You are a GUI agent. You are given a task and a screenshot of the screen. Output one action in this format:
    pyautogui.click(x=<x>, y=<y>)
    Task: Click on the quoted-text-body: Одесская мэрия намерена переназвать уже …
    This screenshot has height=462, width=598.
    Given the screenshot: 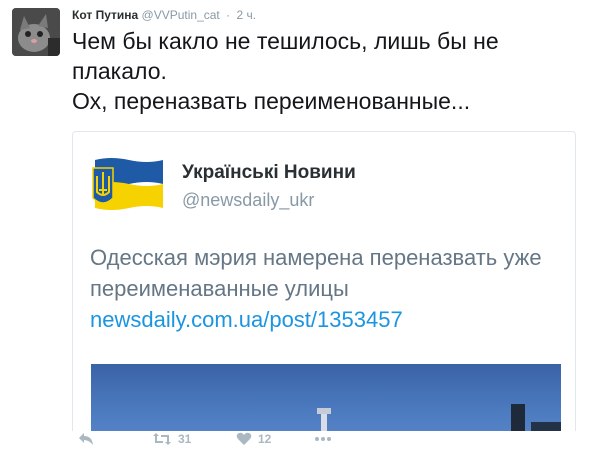 What is the action you would take?
    pyautogui.click(x=316, y=273)
    